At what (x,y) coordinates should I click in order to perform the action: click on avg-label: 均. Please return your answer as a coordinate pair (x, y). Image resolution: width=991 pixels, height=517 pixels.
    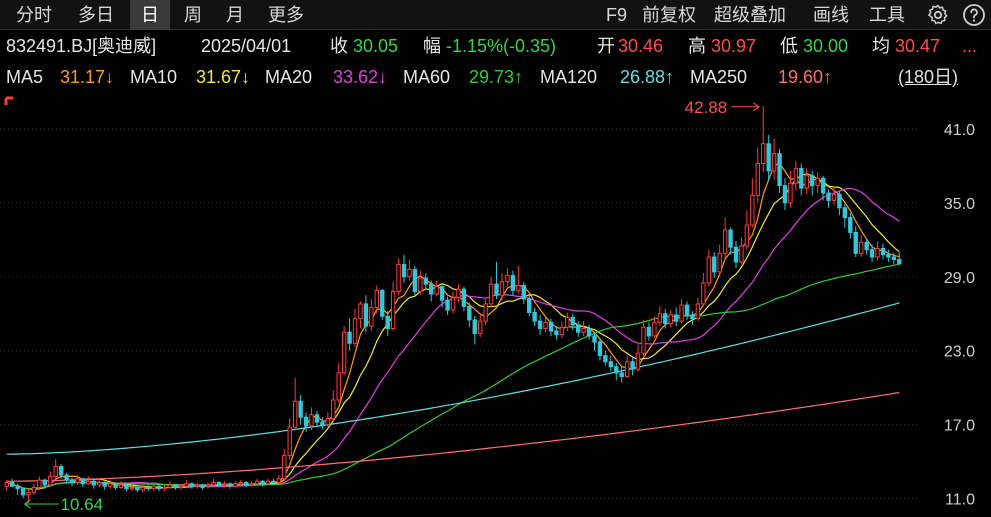
    Looking at the image, I should click on (881, 46).